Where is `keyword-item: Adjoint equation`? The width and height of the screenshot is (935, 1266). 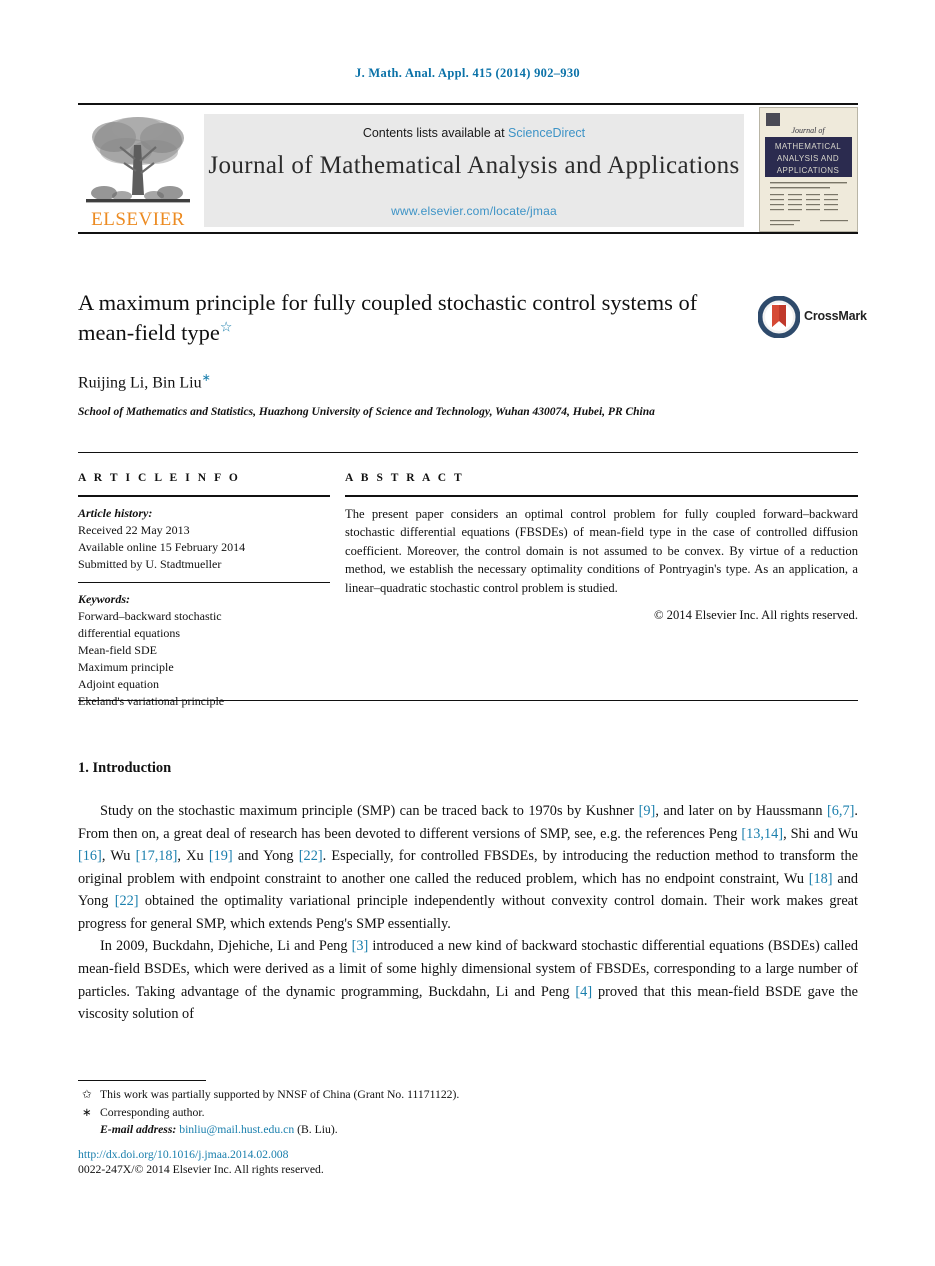
keyword-item: Adjoint equation is located at coordinates (118, 684).